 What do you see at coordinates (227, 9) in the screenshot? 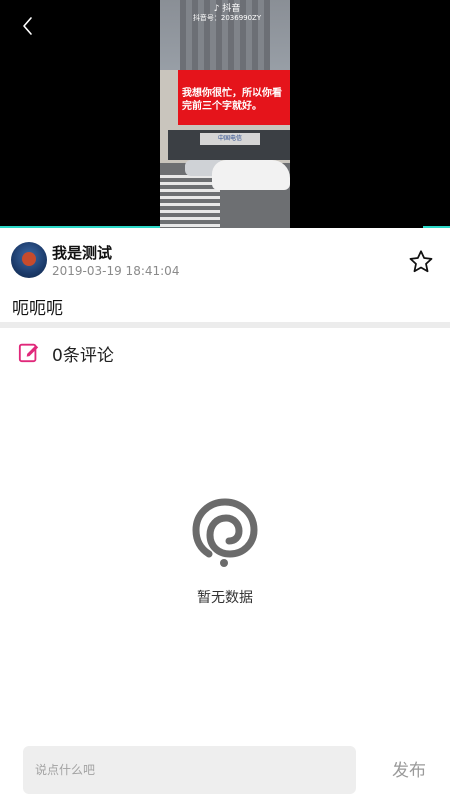
I see `watermark-app: ♪ 抖音` at bounding box center [227, 9].